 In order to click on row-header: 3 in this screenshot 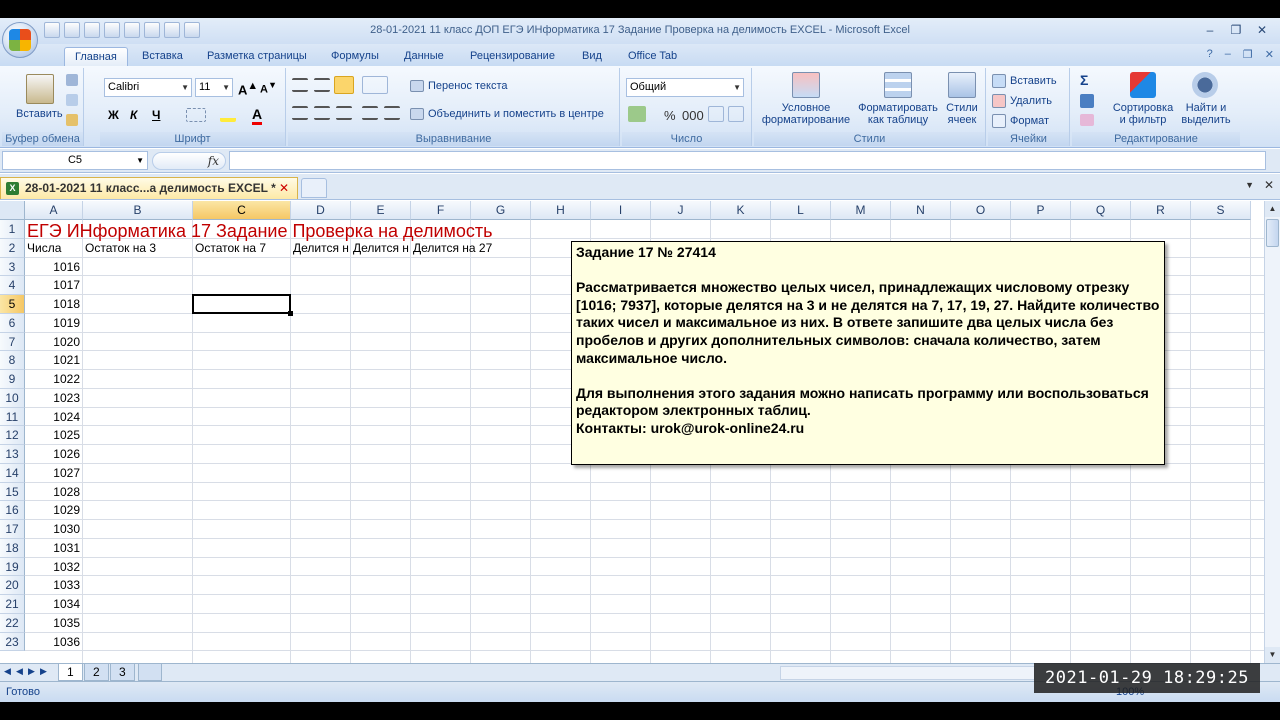, I will do `click(12, 267)`.